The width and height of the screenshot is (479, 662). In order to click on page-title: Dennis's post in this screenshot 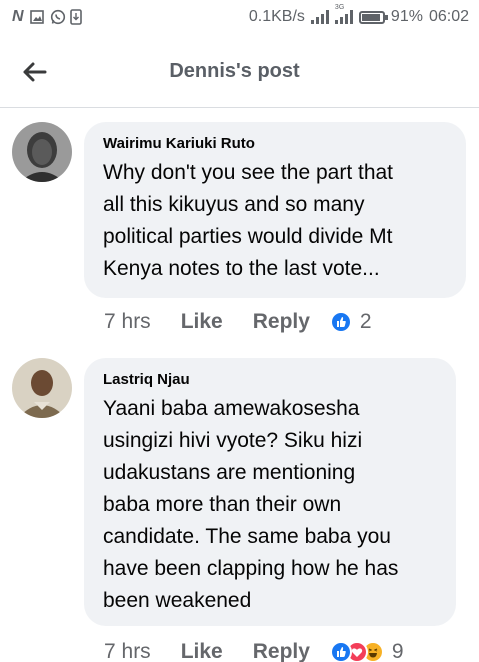, I will do `click(234, 71)`.